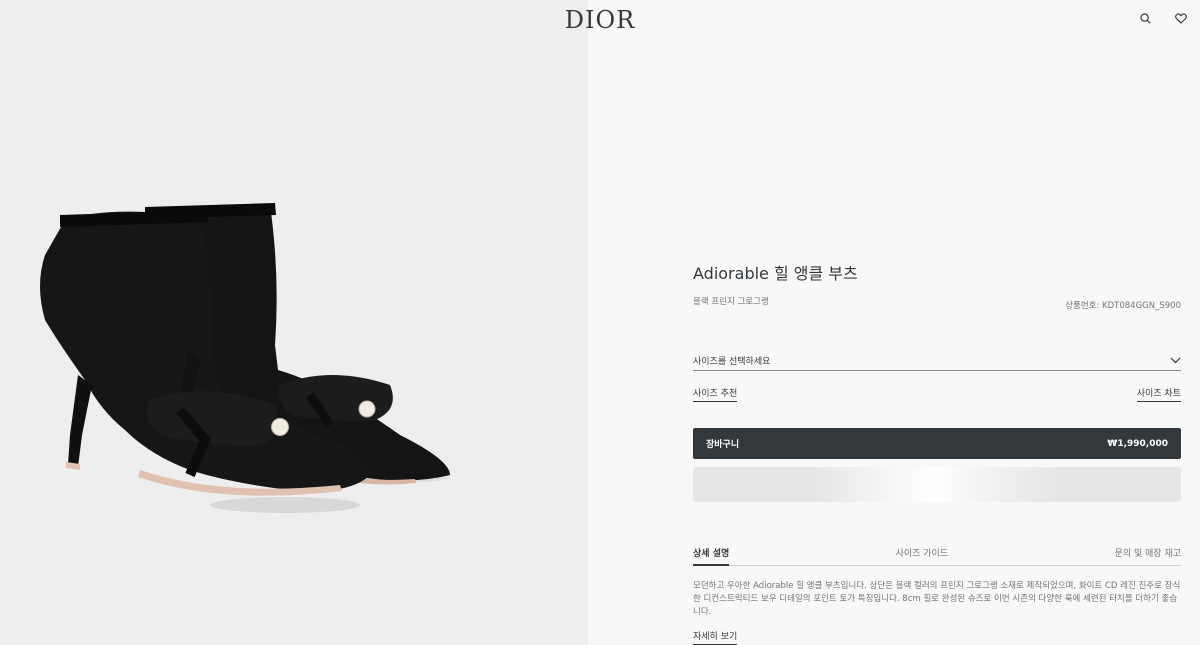 The height and width of the screenshot is (645, 1200). What do you see at coordinates (715, 394) in the screenshot?
I see `size-recommend-link: 사이즈 추천` at bounding box center [715, 394].